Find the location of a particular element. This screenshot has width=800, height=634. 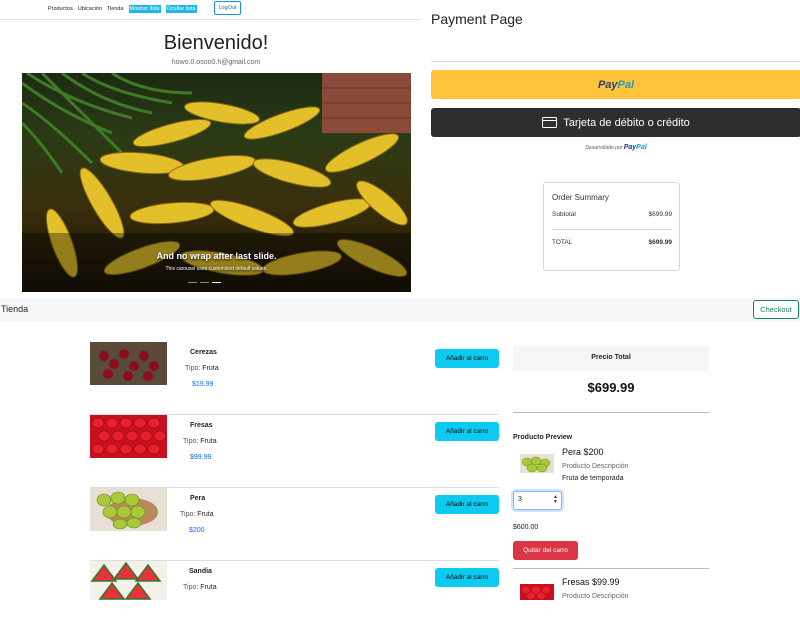

logout-button: LogOut is located at coordinates (227, 8).